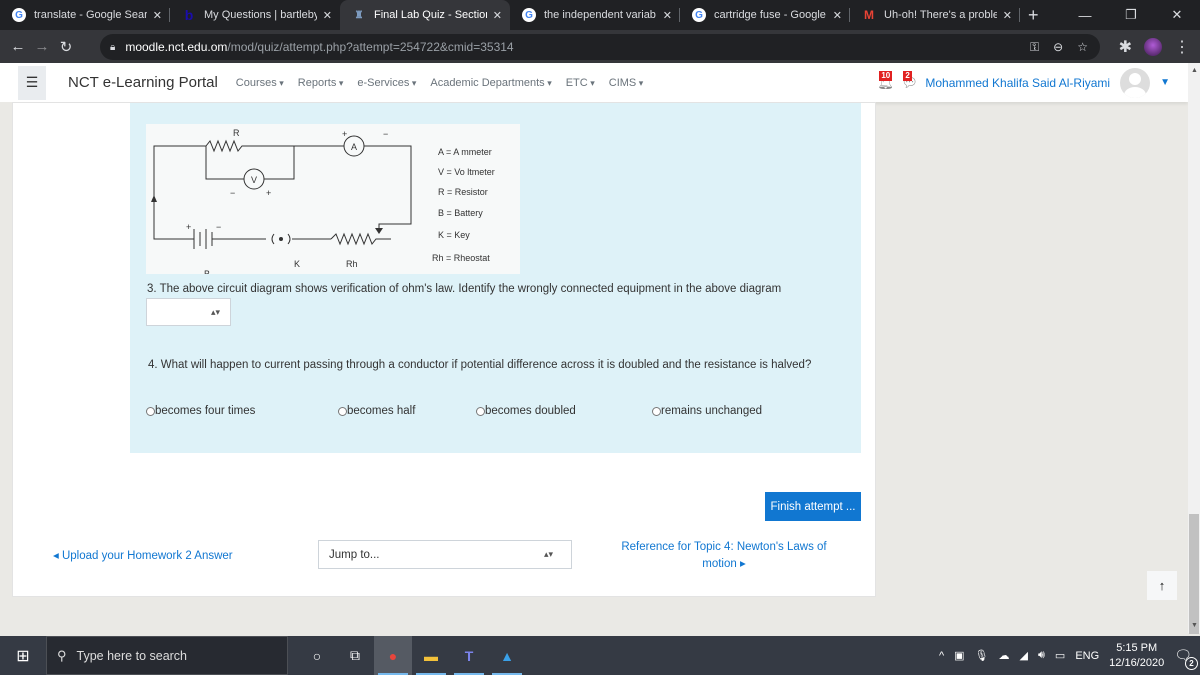 The width and height of the screenshot is (1200, 675). I want to click on volume-icon: 🔊︎, so click(1041, 655).